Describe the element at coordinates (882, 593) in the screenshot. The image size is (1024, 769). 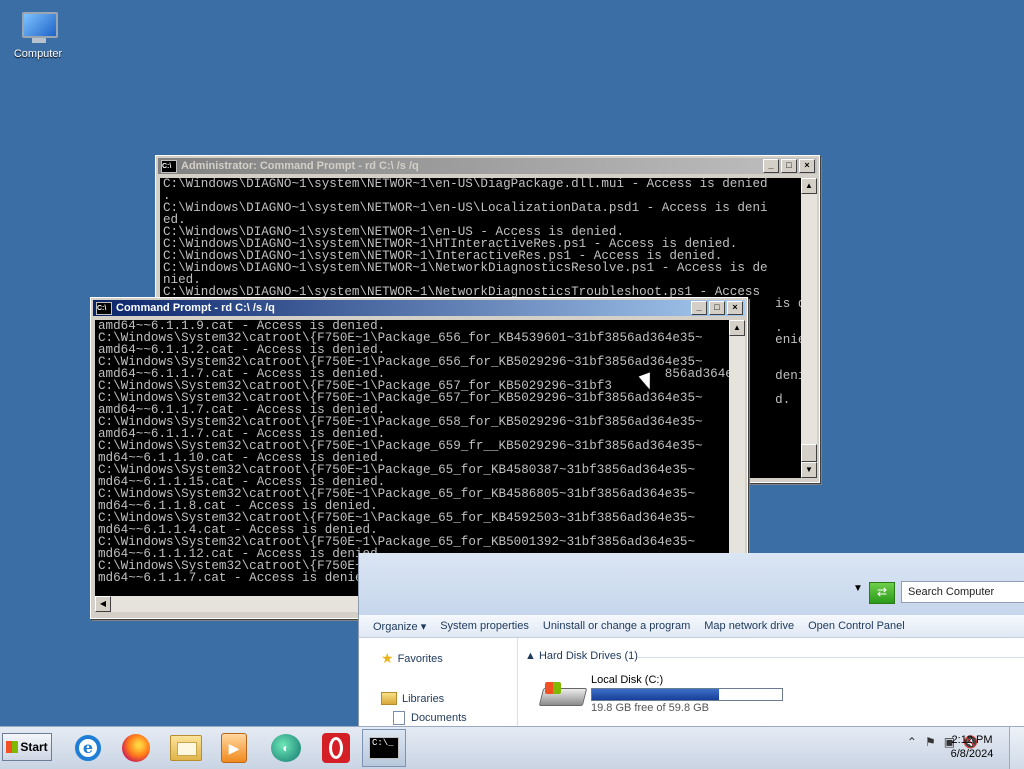
I see `go-button: ⇄` at that location.